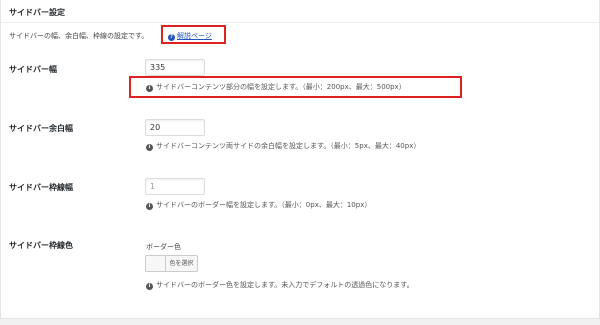 This screenshot has height=325, width=600. What do you see at coordinates (41, 128) in the screenshot?
I see `sidebar-padding-label: サイドバー余白幅` at bounding box center [41, 128].